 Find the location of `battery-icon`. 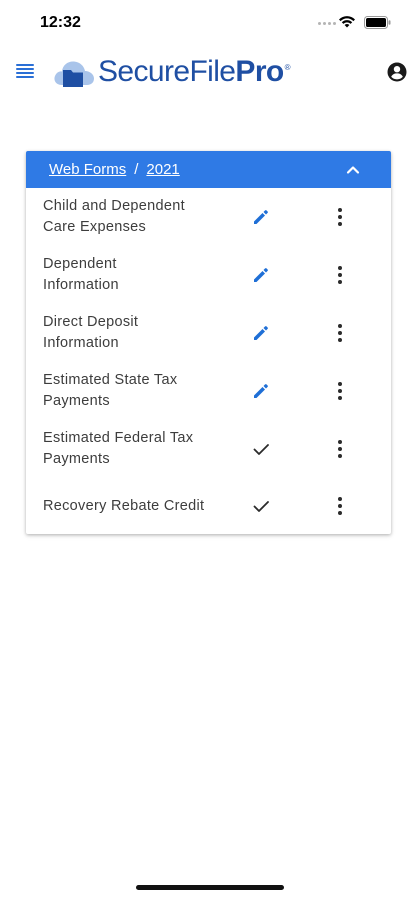

battery-icon is located at coordinates (377, 22).